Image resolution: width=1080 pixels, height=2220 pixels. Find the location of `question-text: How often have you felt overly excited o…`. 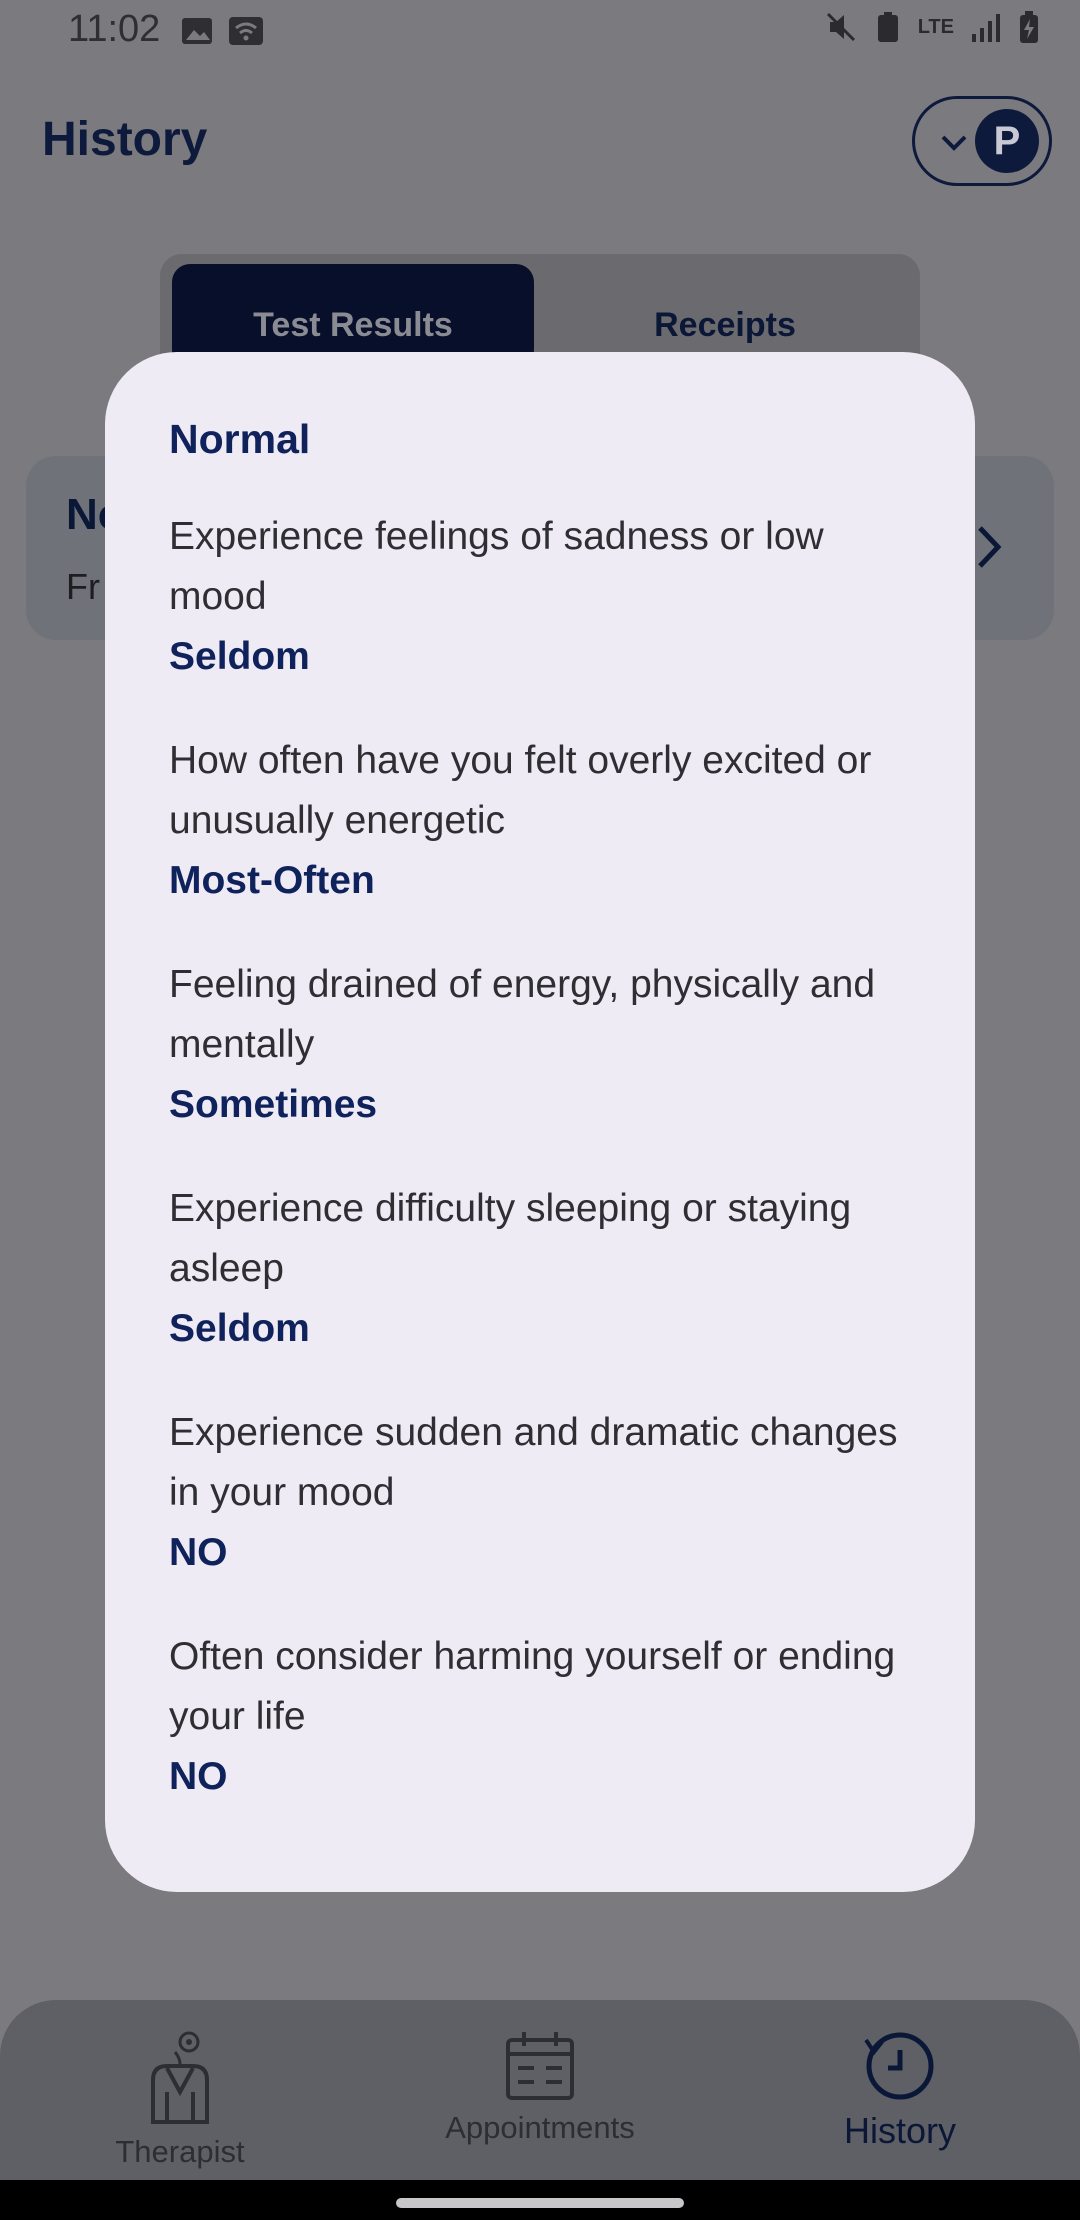

question-text: How often have you felt overly excited o… is located at coordinates (520, 790).